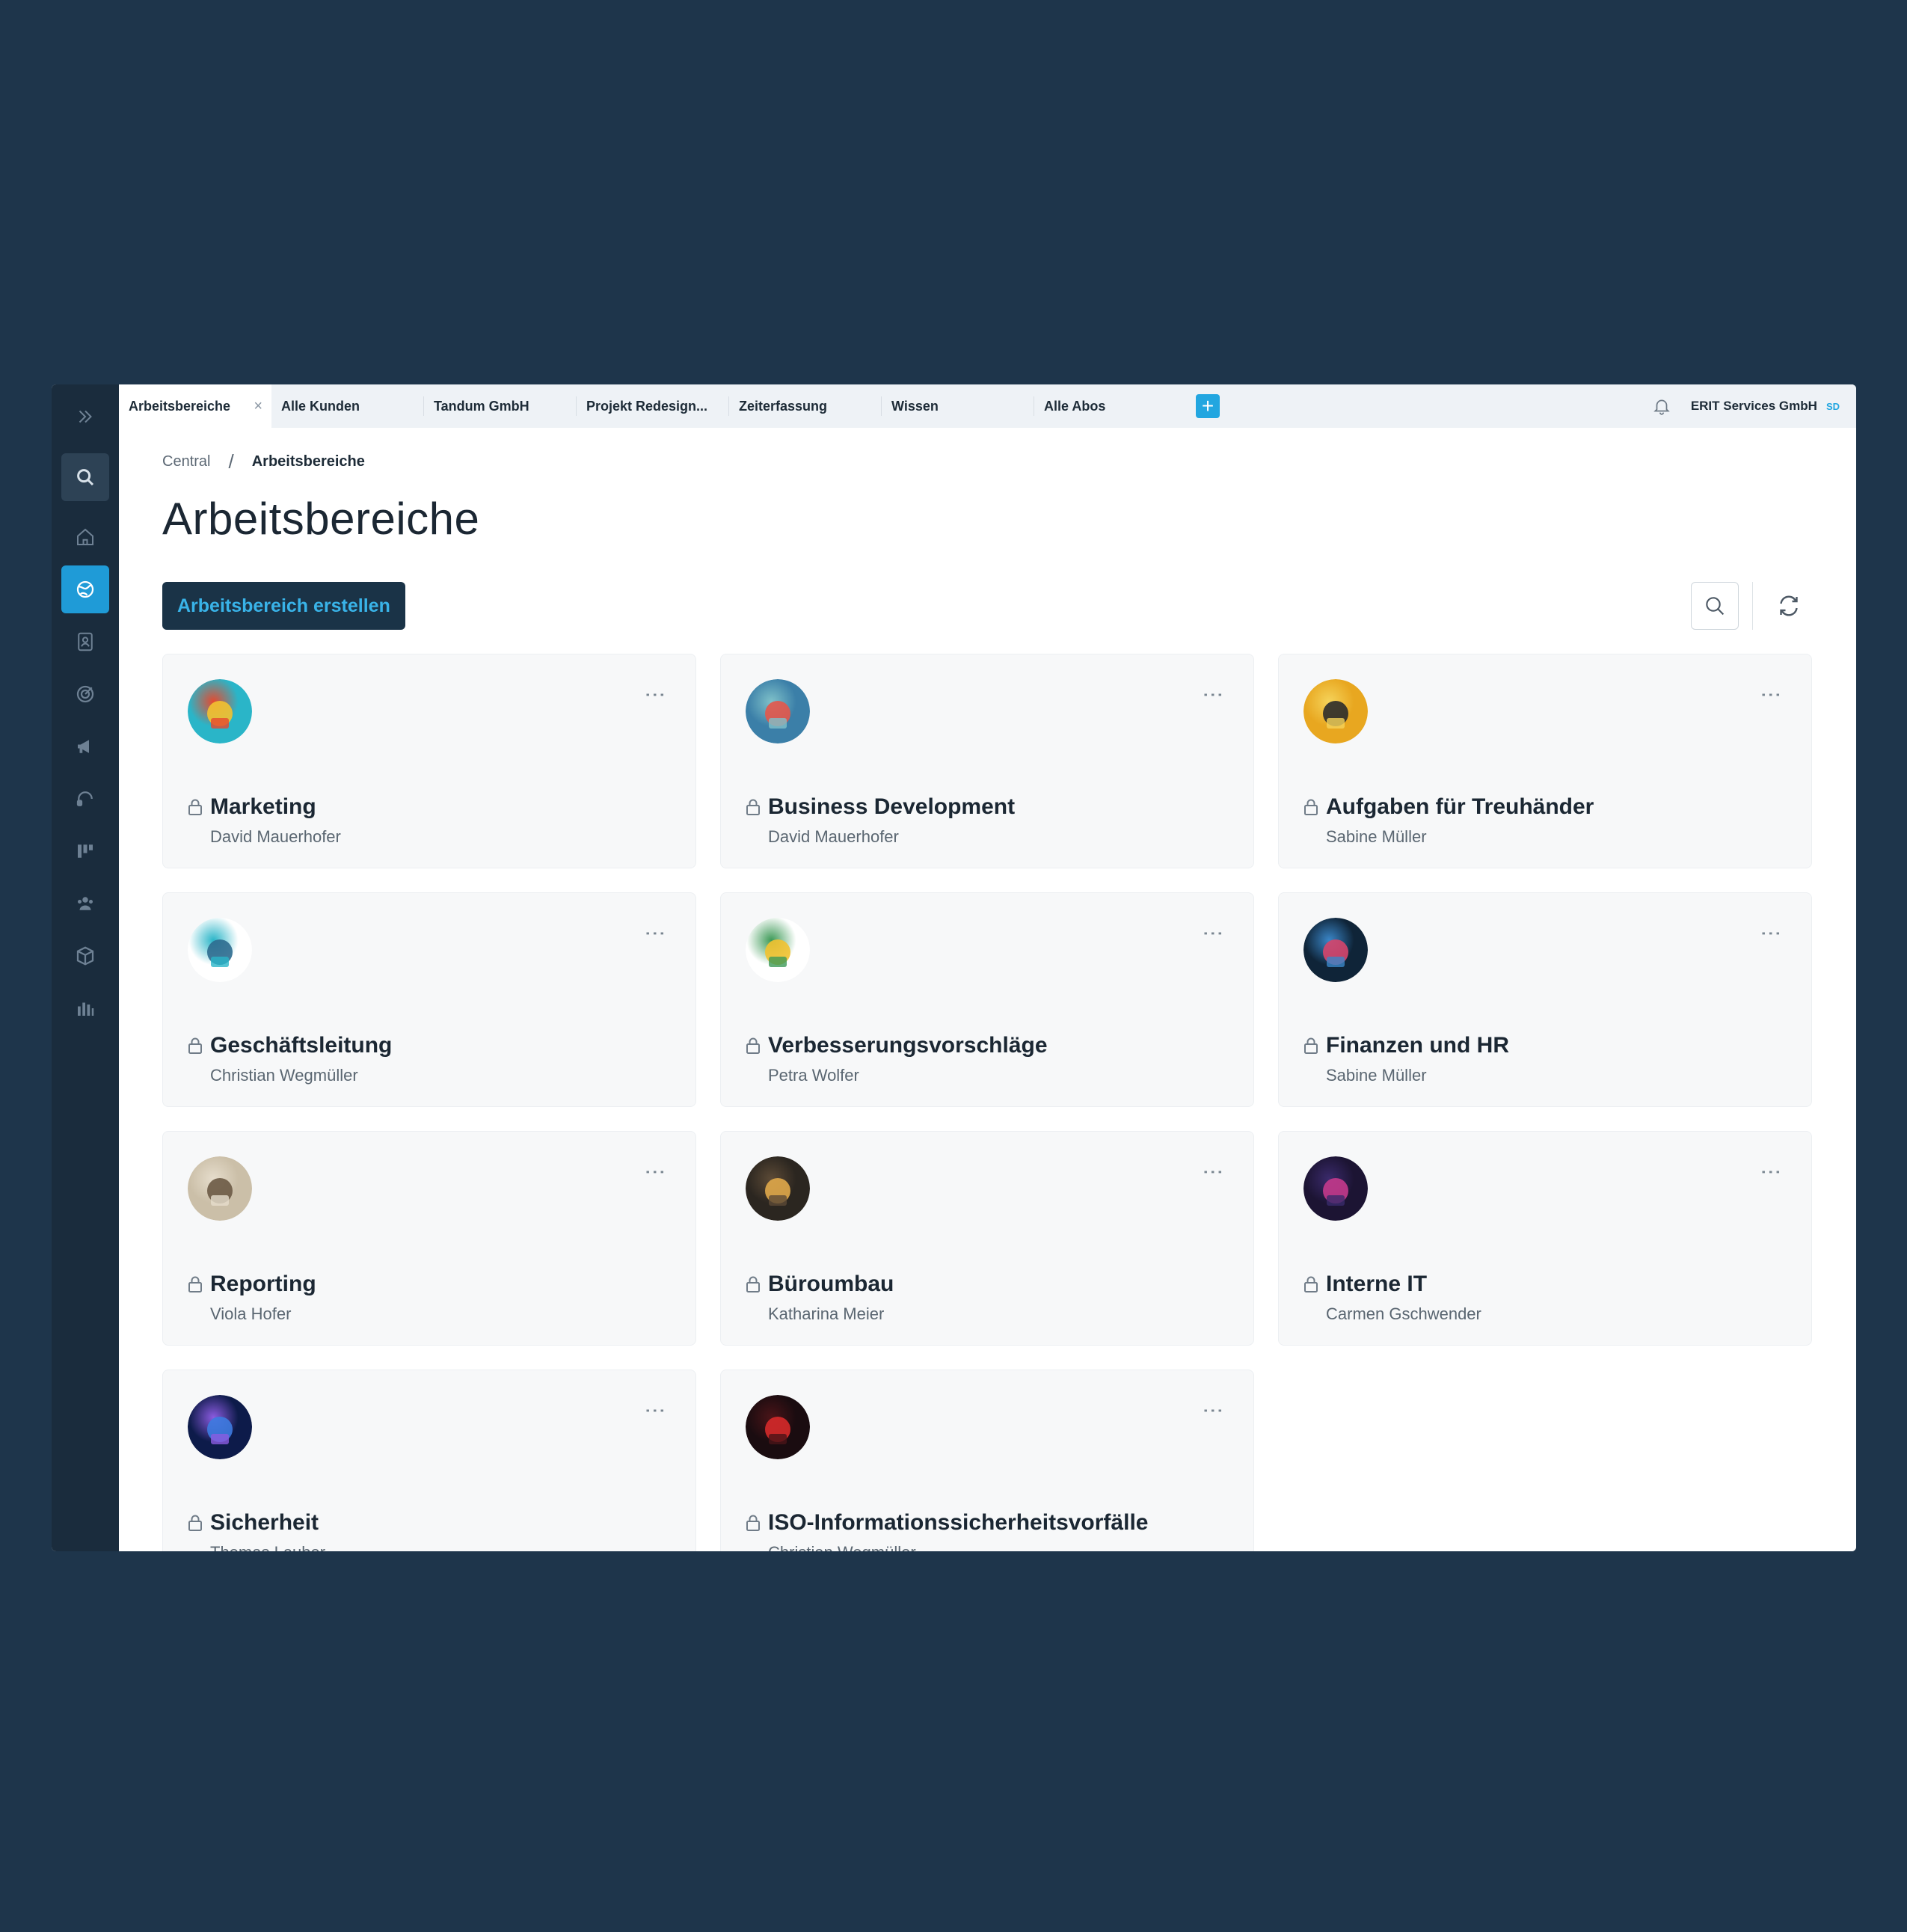 The width and height of the screenshot is (1907, 1932). What do you see at coordinates (1376, 1284) in the screenshot?
I see `workspace-title: Interne IT` at bounding box center [1376, 1284].